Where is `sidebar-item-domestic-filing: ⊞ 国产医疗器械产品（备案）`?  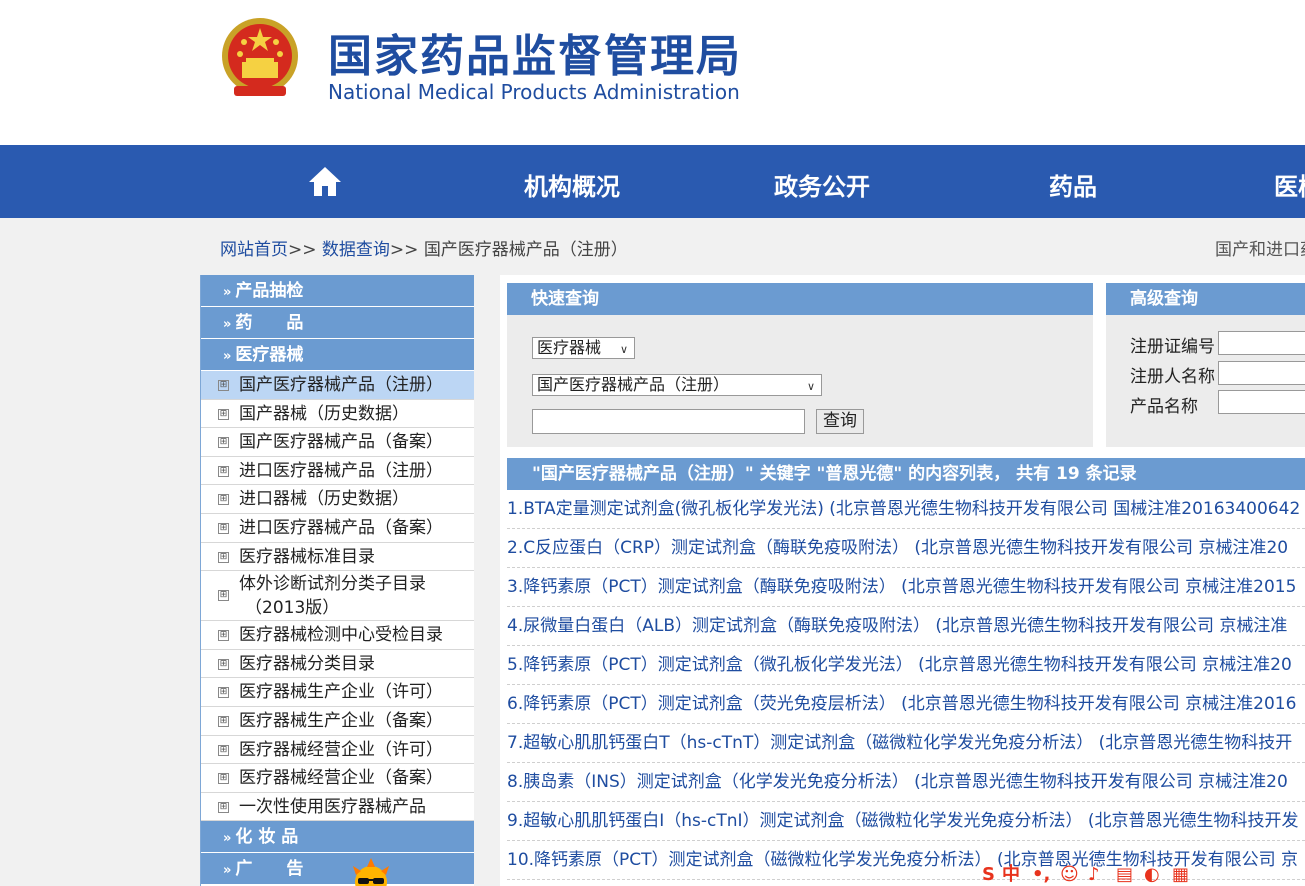
sidebar-item-domestic-filing: ⊞ 国产医疗器械产品（备案） is located at coordinates (337, 442).